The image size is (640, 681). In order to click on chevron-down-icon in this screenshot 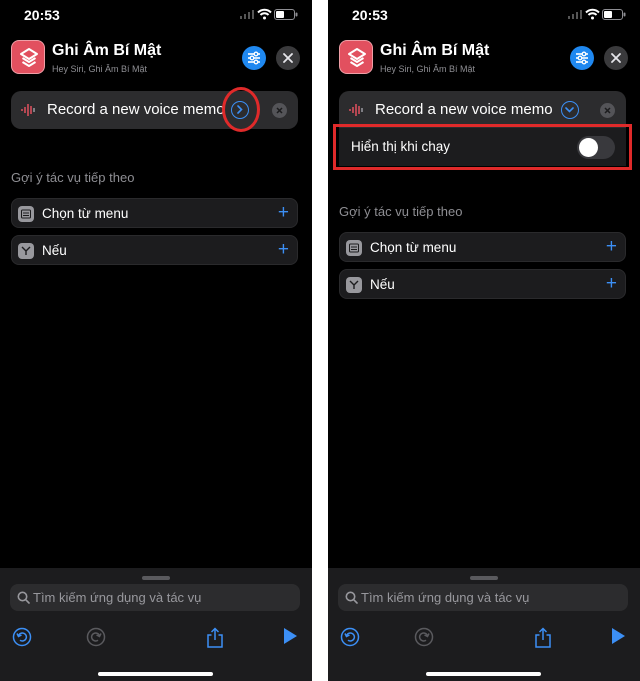, I will do `click(569, 110)`.